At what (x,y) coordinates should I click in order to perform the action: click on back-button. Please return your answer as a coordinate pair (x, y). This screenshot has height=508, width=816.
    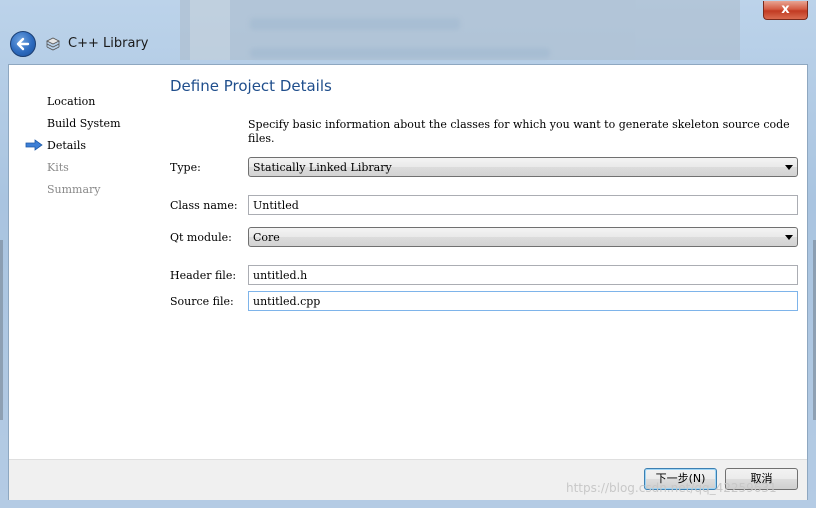
    Looking at the image, I should click on (23, 44).